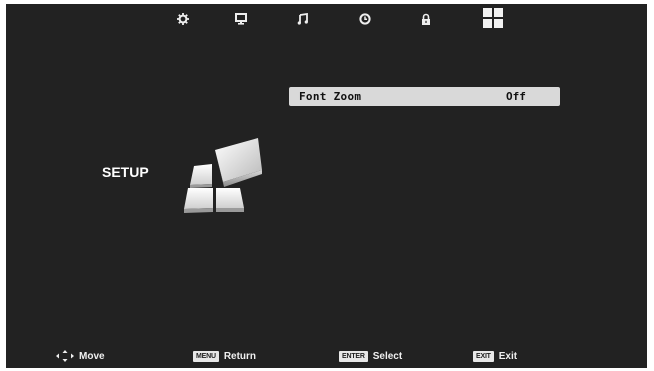 The height and width of the screenshot is (371, 654). Describe the element at coordinates (495, 356) in the screenshot. I see `hint-exit: EXIT Exit` at that location.